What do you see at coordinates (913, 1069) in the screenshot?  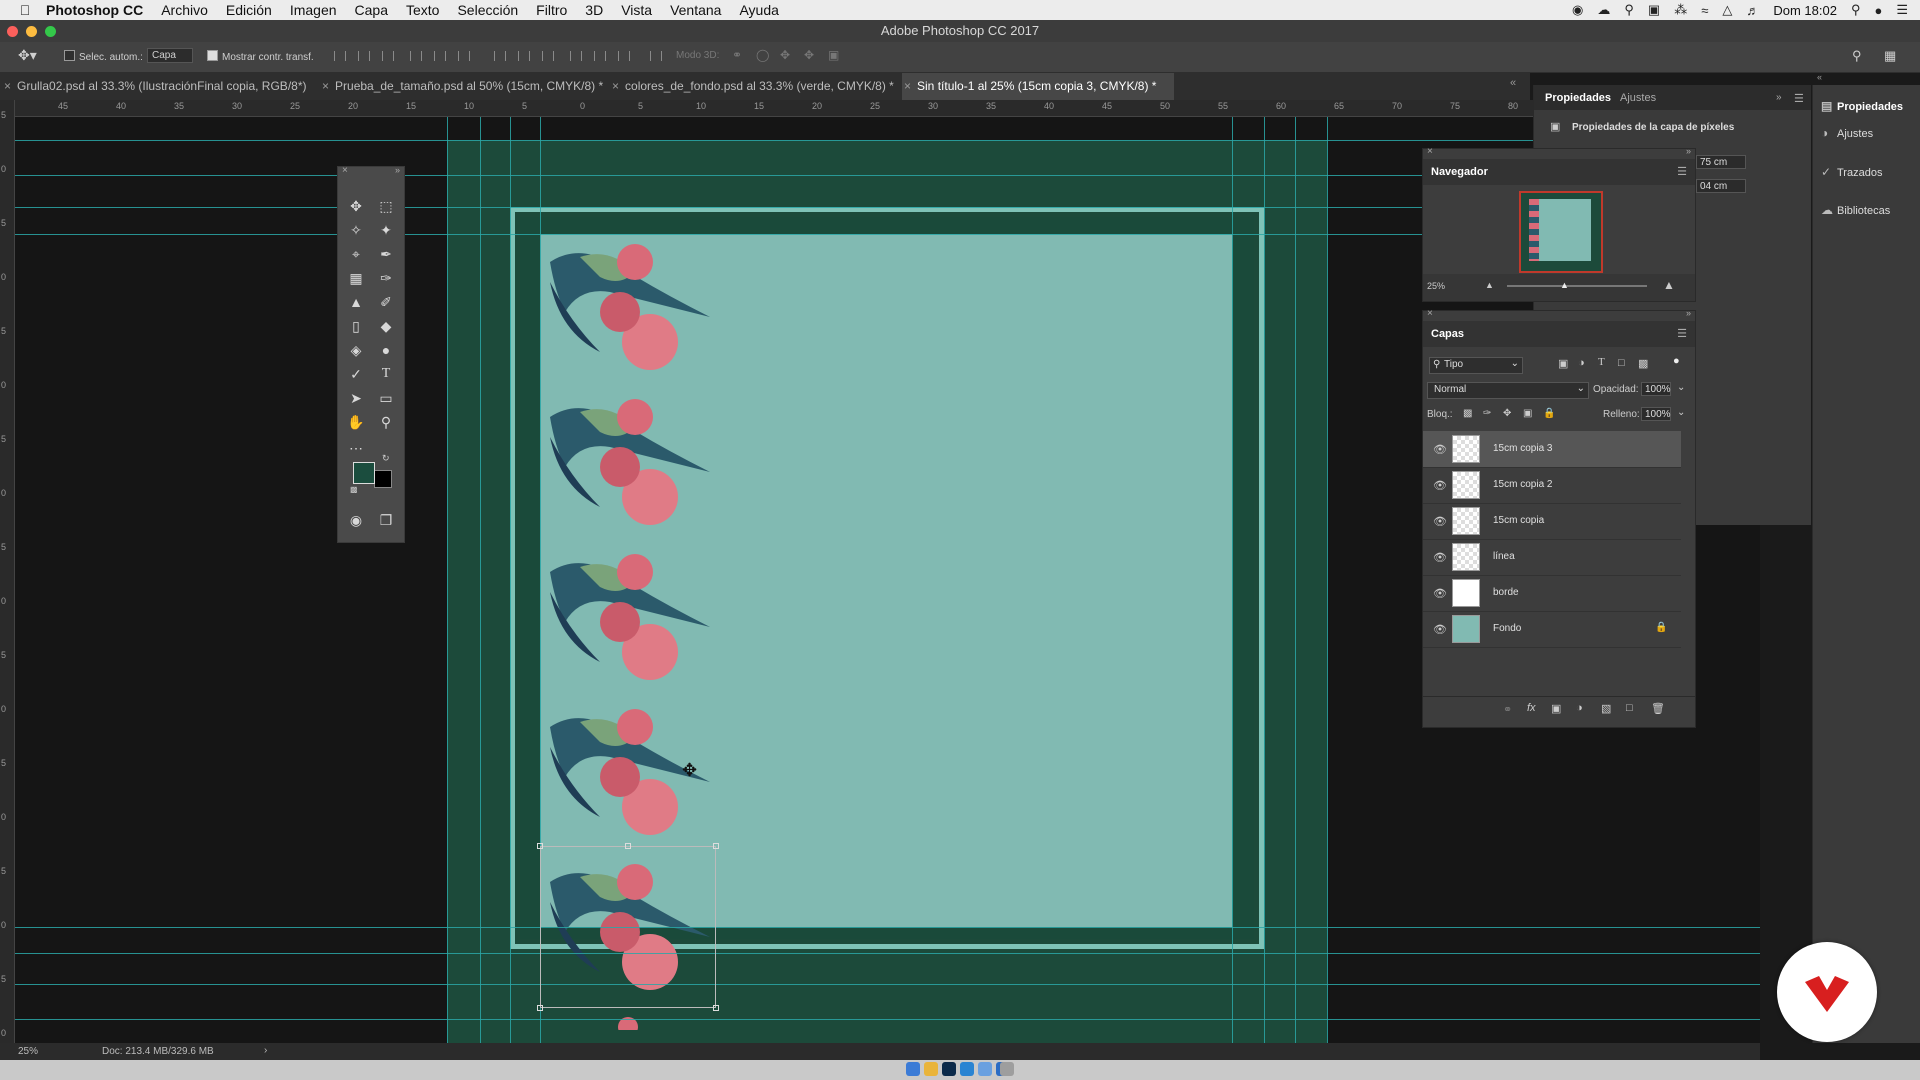 I see `finder-dock-icon` at bounding box center [913, 1069].